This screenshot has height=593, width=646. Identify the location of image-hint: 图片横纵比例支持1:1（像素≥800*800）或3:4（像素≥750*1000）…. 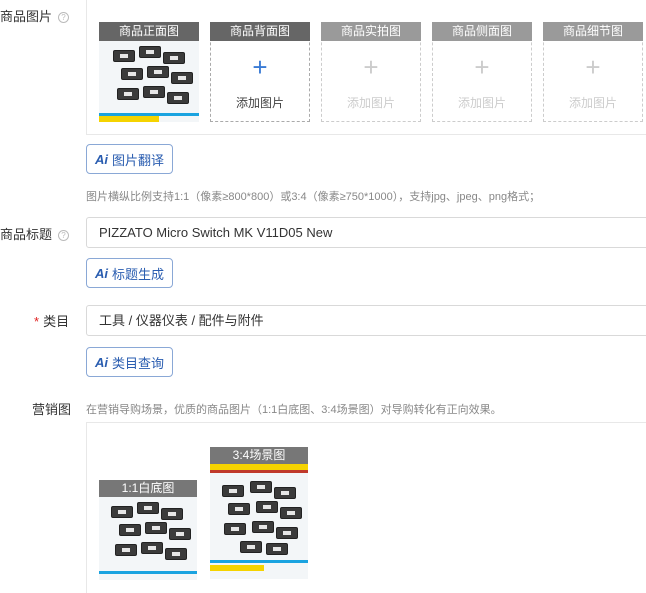
(313, 197).